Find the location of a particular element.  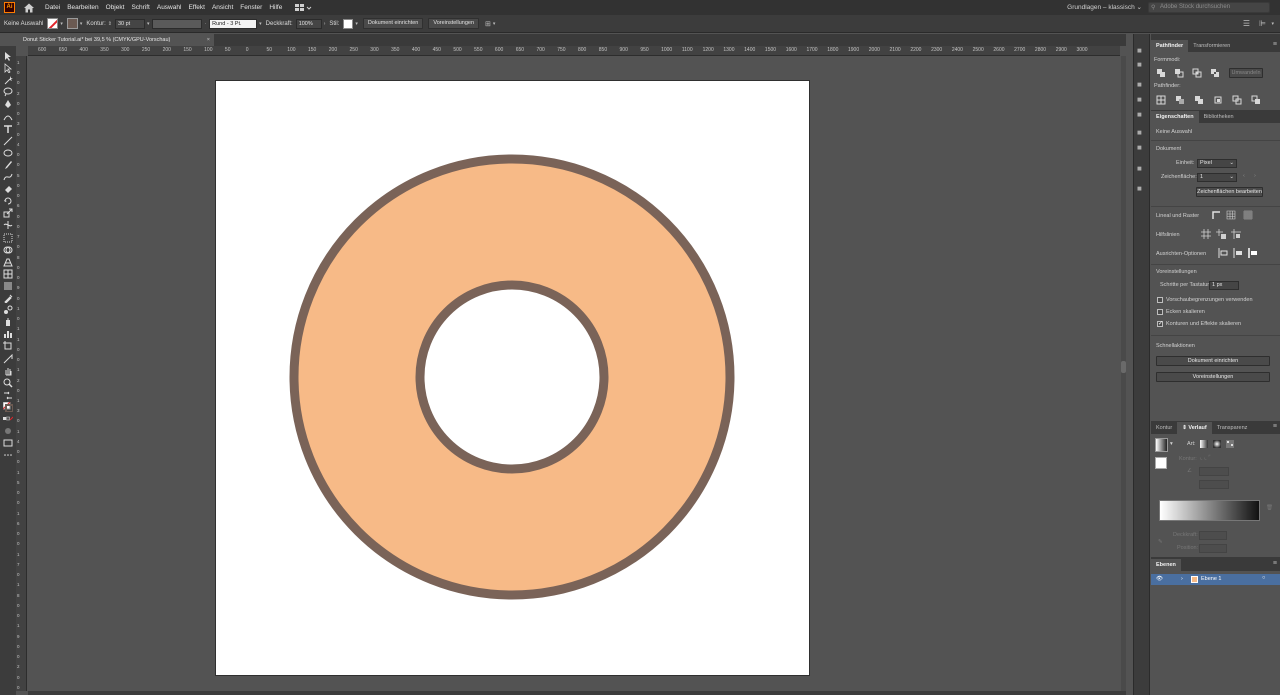

grid-icon is located at coordinates (1231, 215).